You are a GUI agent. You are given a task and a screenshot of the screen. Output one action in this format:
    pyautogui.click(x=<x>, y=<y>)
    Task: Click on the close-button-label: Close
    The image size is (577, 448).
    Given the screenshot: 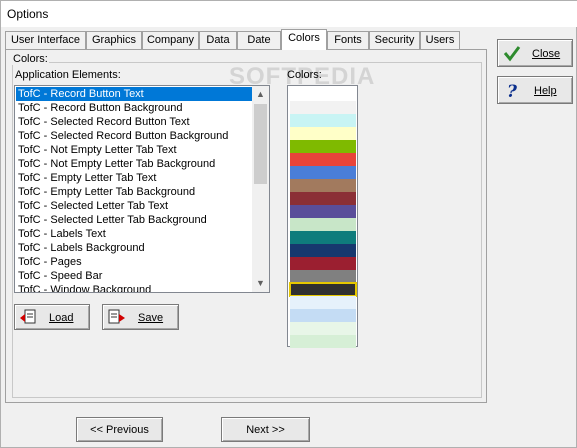 What is the action you would take?
    pyautogui.click(x=546, y=54)
    